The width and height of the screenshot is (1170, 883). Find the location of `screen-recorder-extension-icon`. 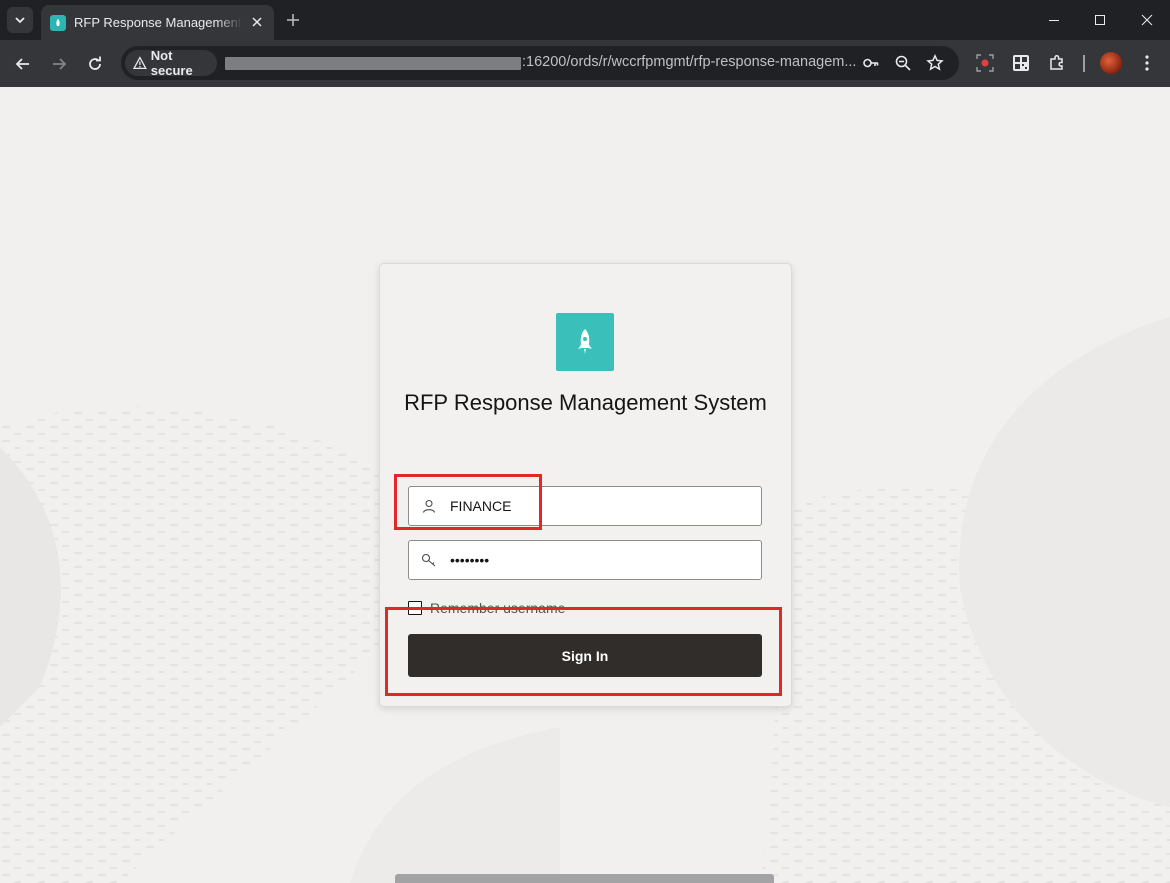

screen-recorder-extension-icon is located at coordinates (985, 63).